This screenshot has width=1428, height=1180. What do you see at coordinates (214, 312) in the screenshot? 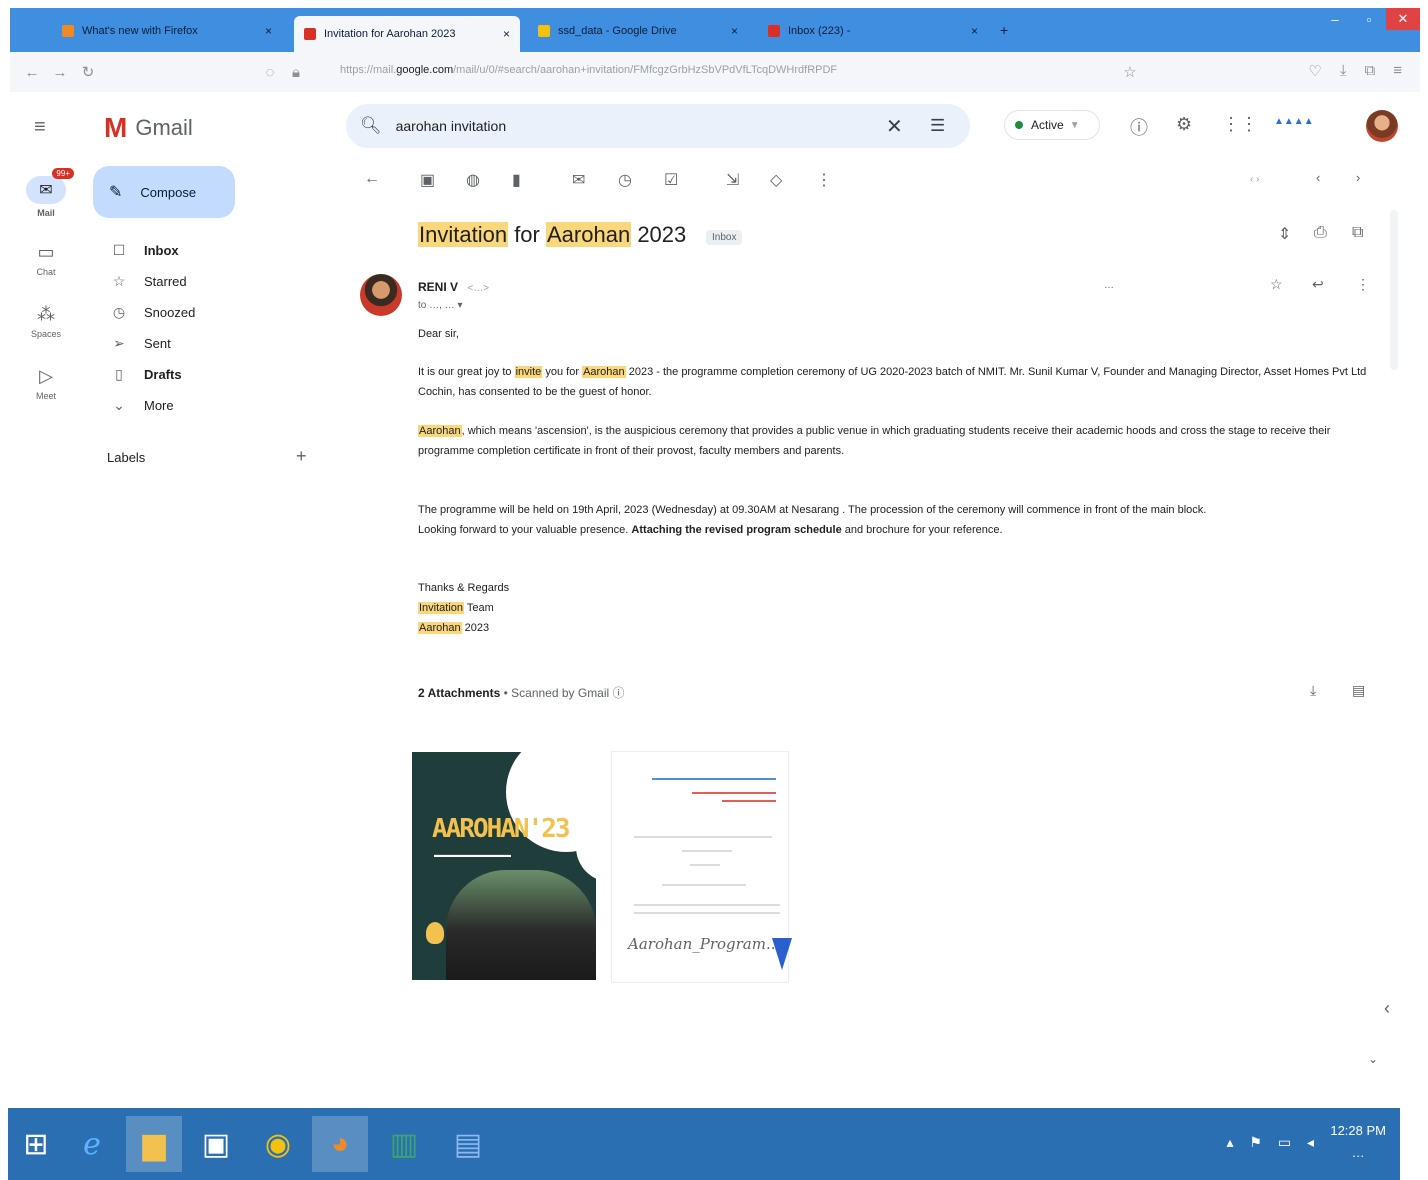
I see `sidebar-item-snoozed: ◷ Snoozed` at bounding box center [214, 312].